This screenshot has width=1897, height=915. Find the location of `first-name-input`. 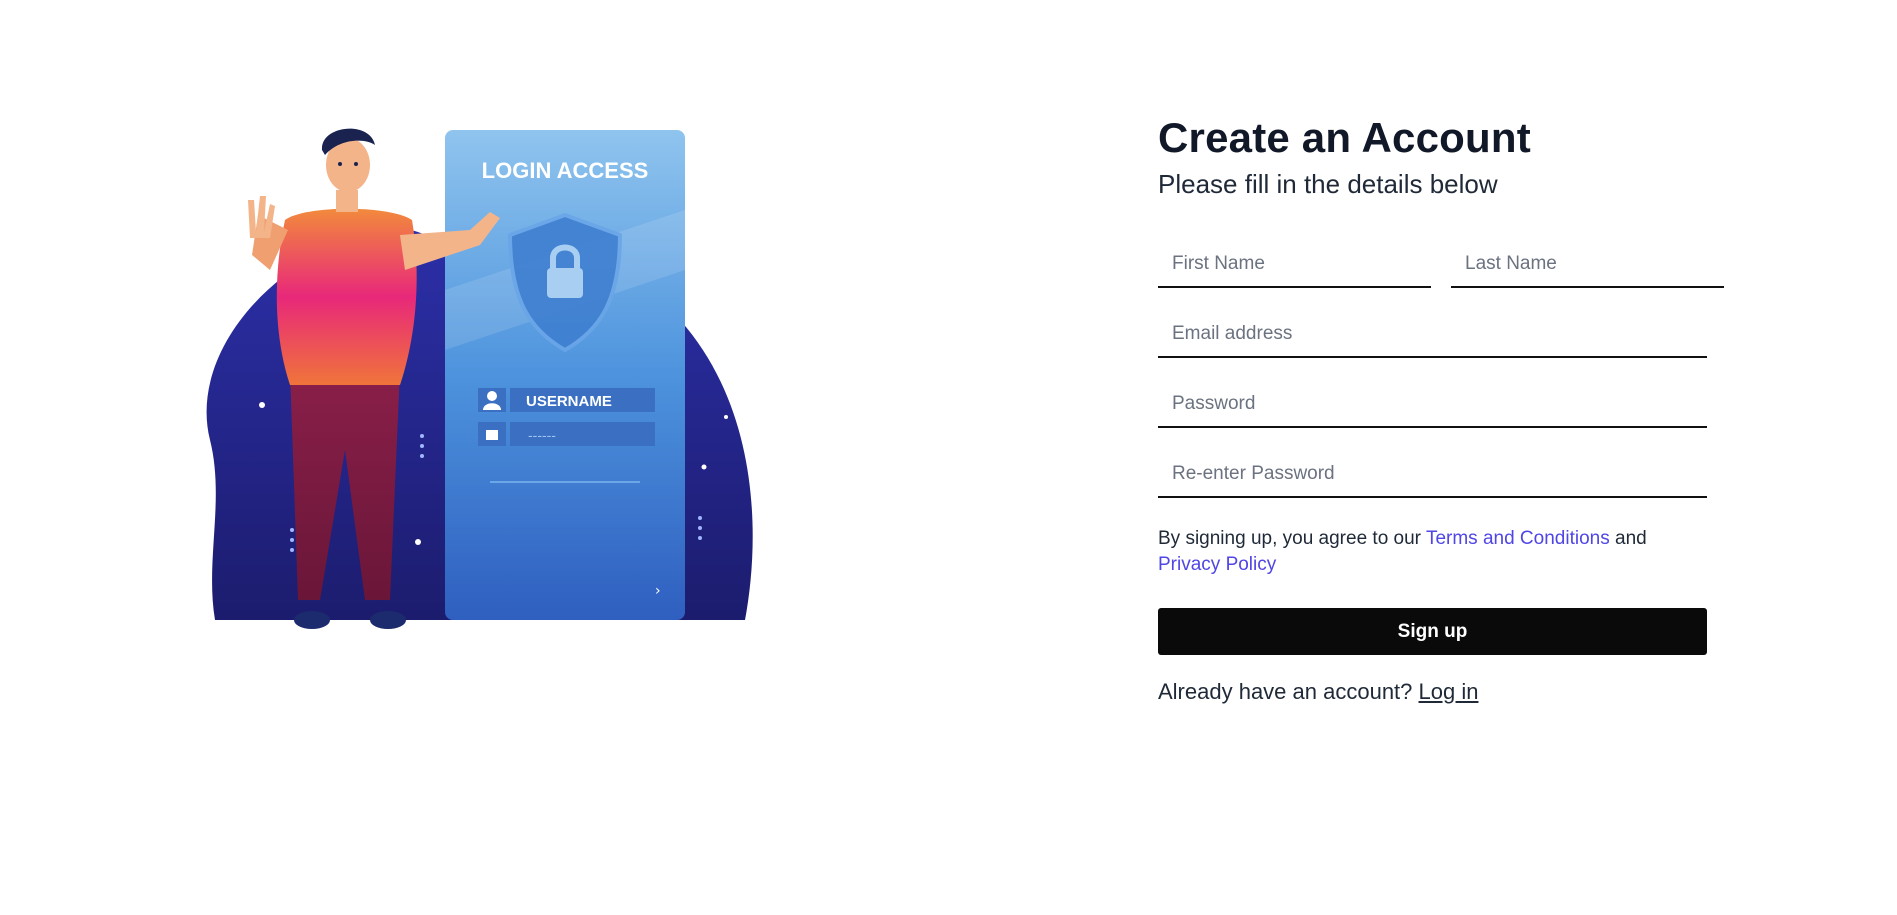

first-name-input is located at coordinates (1294, 265).